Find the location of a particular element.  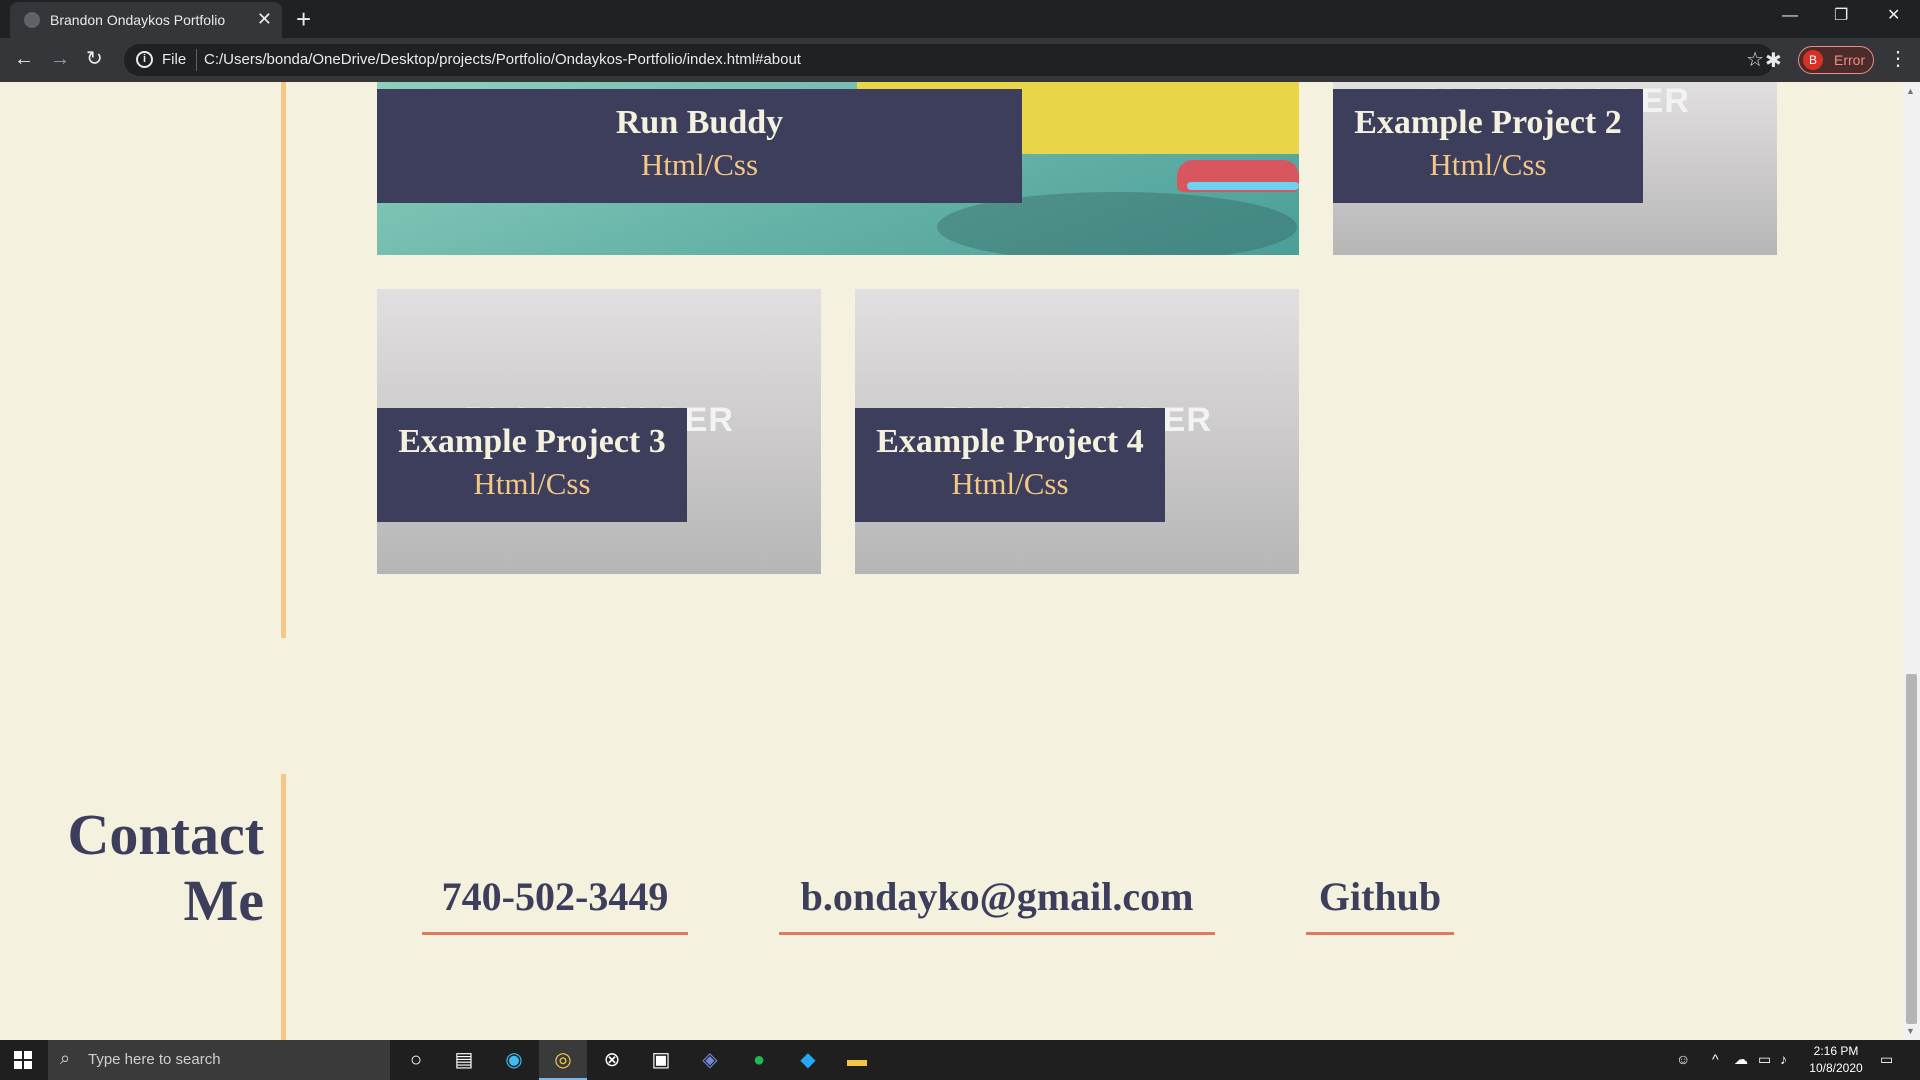

contact-heading-line2: Me is located at coordinates (224, 900).